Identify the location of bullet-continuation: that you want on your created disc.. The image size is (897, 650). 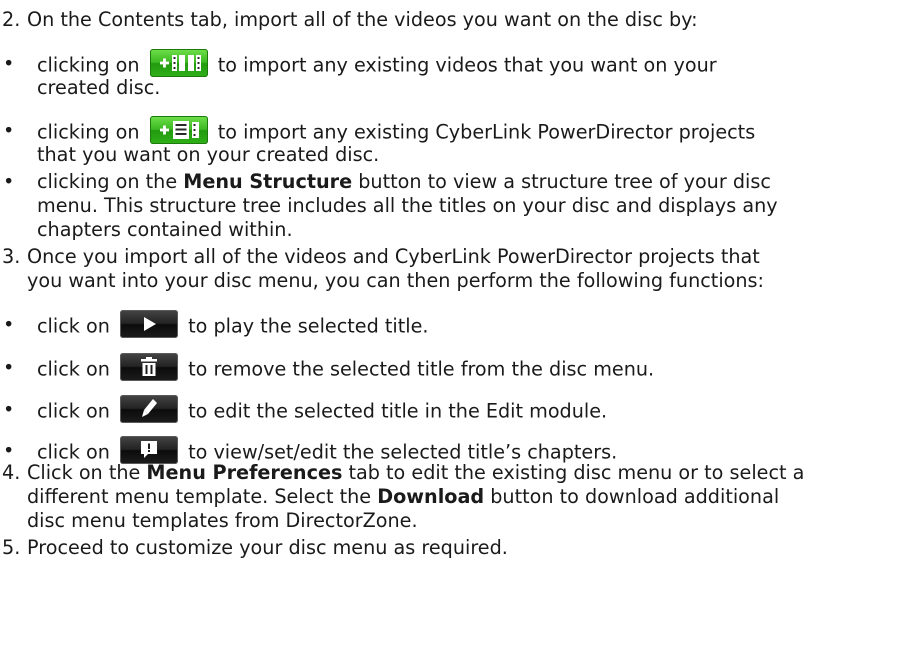
(208, 154).